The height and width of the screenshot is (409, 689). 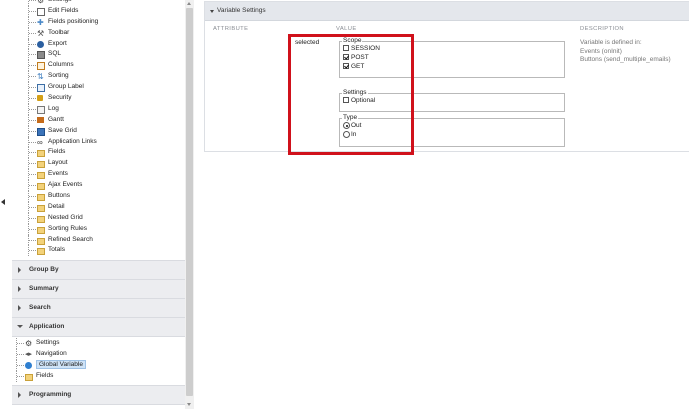 I want to click on tree-item: Log, so click(x=106, y=109).